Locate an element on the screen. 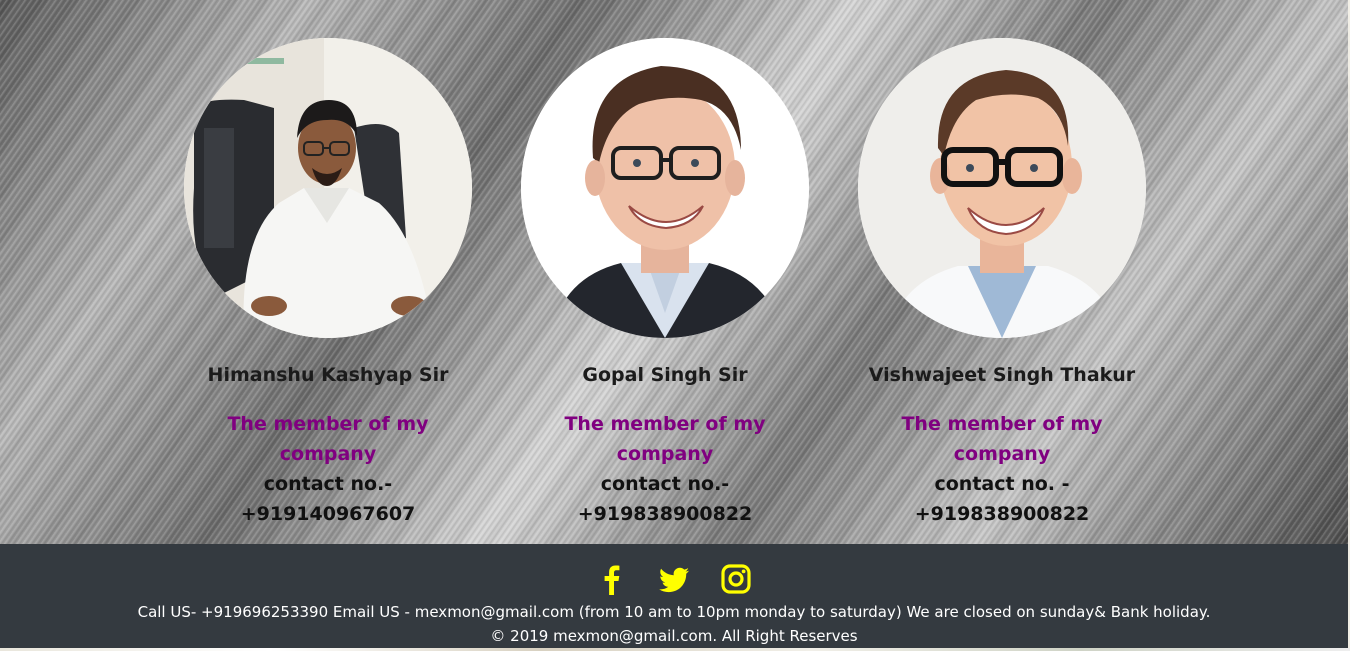  member-name: Himanshu Kashyap Sir is located at coordinates (328, 375).